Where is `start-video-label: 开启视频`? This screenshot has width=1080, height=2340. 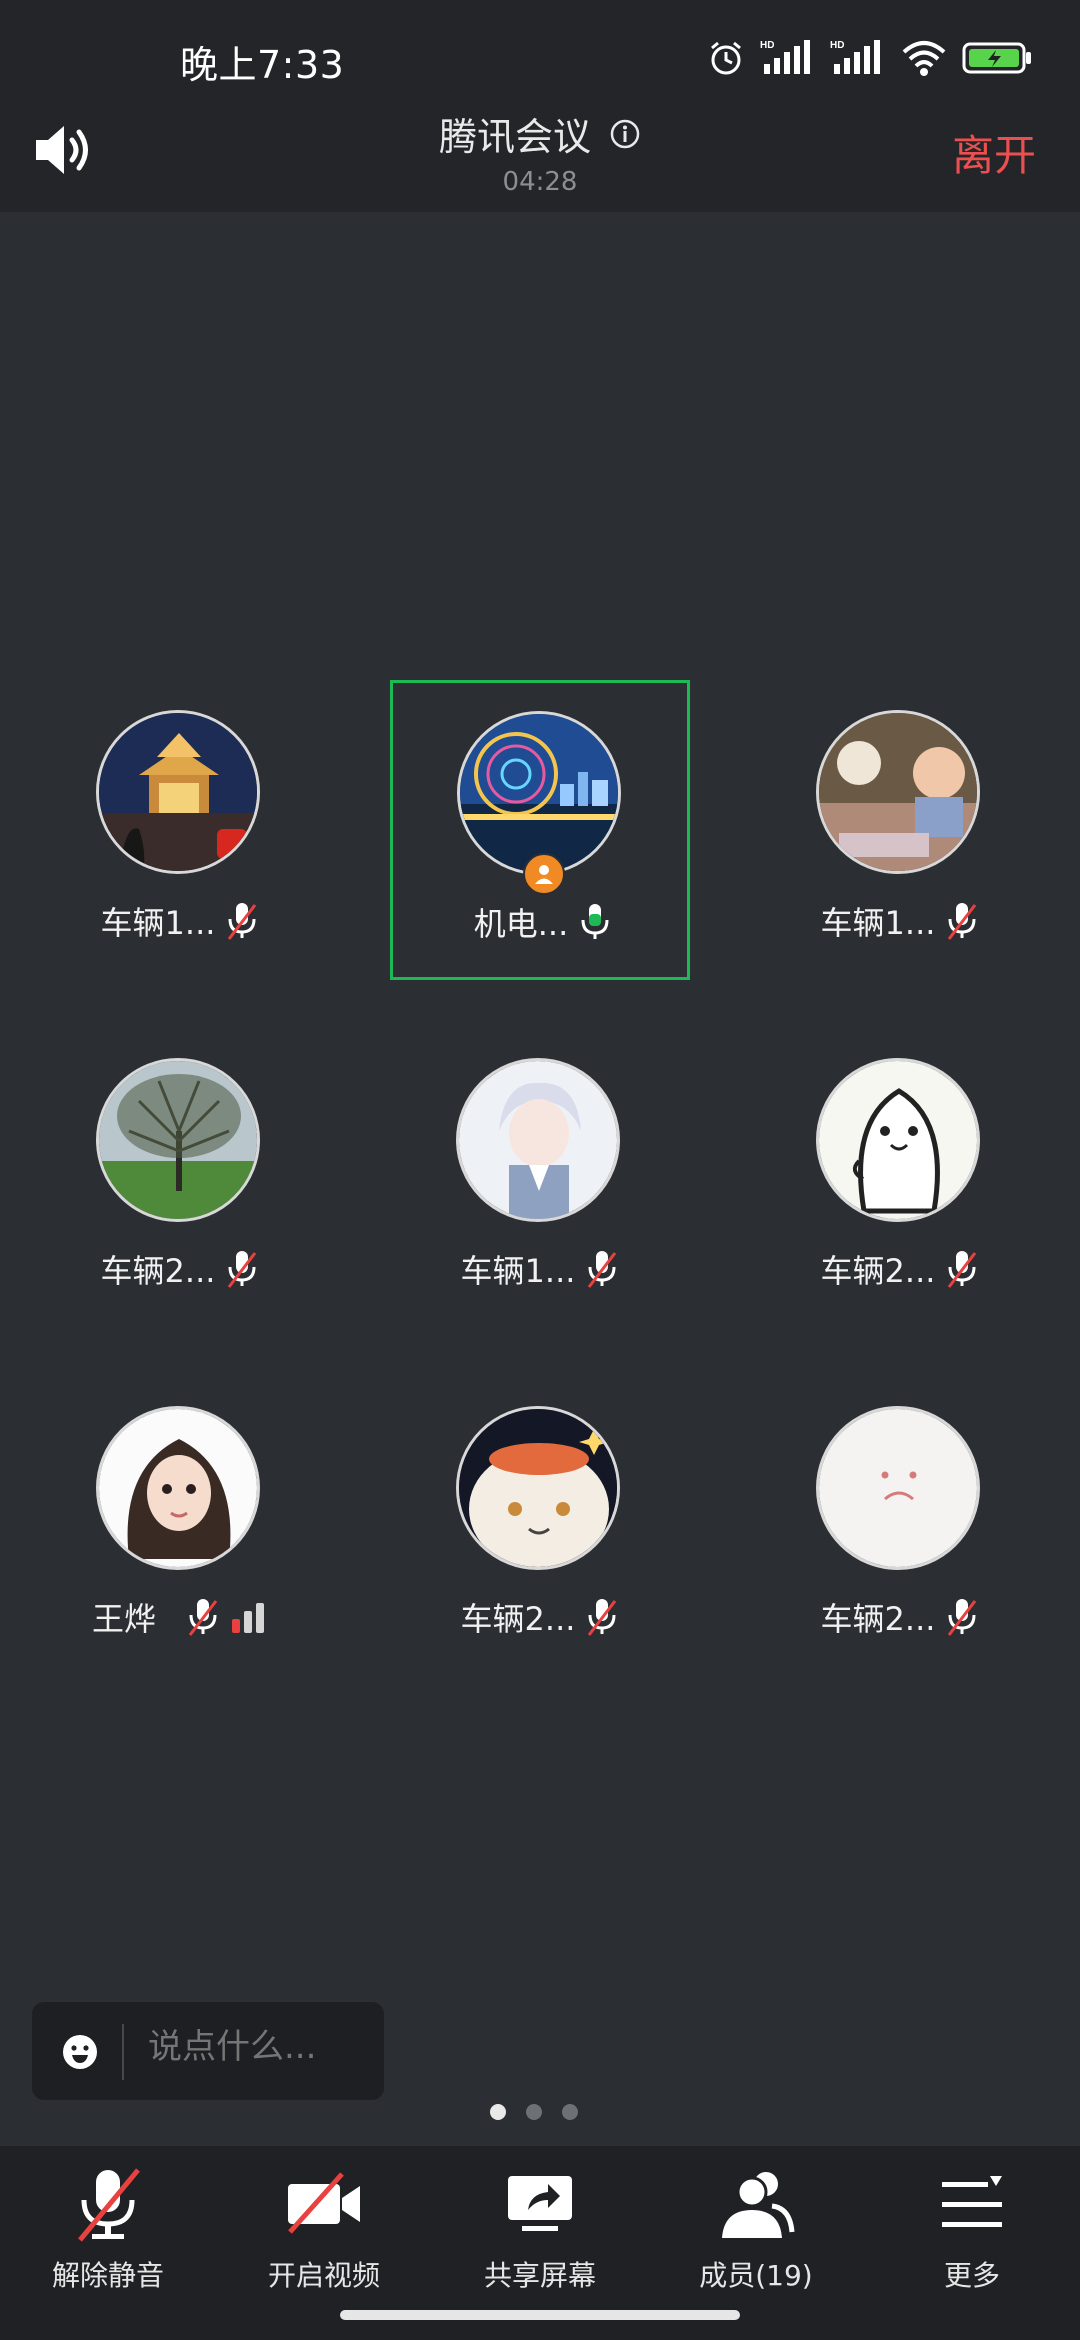 start-video-label: 开启视频 is located at coordinates (323, 2275).